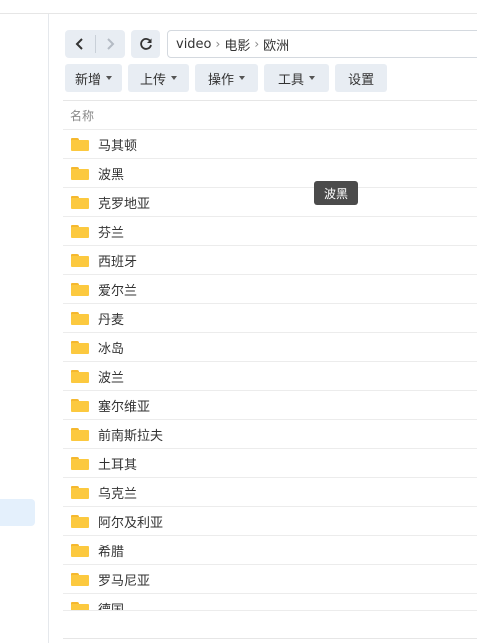 Image resolution: width=477 pixels, height=643 pixels. What do you see at coordinates (336, 193) in the screenshot?
I see `tooltip: 波黑` at bounding box center [336, 193].